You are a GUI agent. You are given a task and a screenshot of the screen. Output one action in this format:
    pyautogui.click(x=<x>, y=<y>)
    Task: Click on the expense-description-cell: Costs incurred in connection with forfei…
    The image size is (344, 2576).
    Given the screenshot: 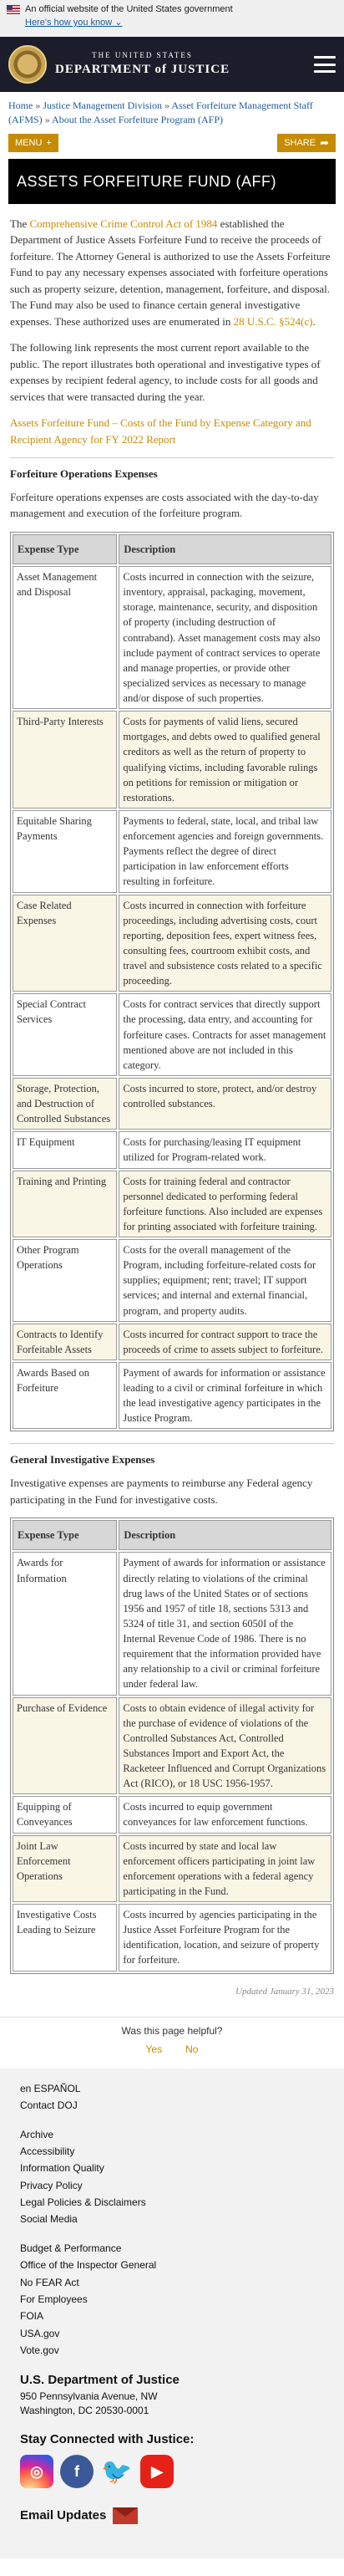 What is the action you would take?
    pyautogui.click(x=225, y=943)
    